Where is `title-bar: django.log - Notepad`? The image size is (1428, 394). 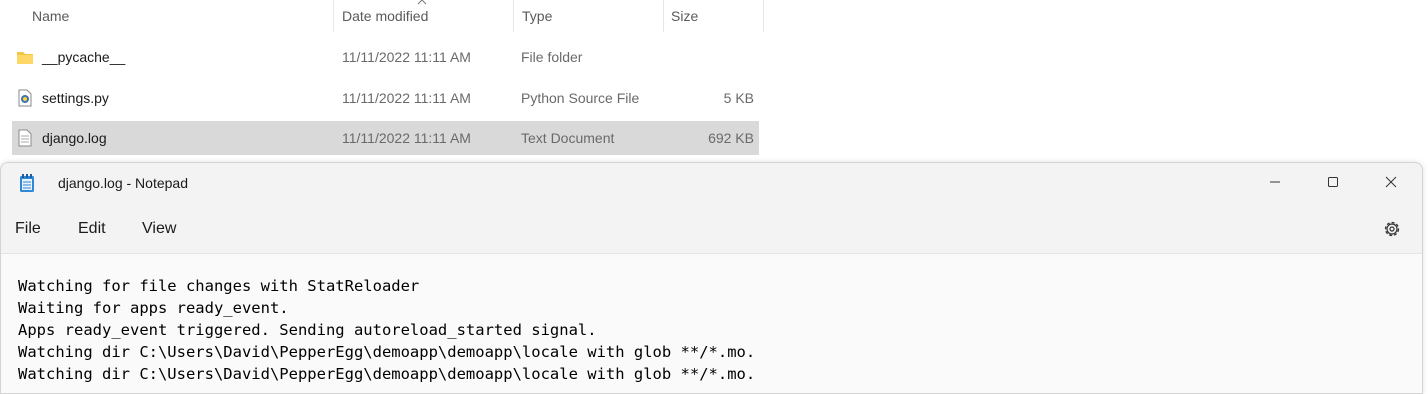 title-bar: django.log - Notepad is located at coordinates (711, 183).